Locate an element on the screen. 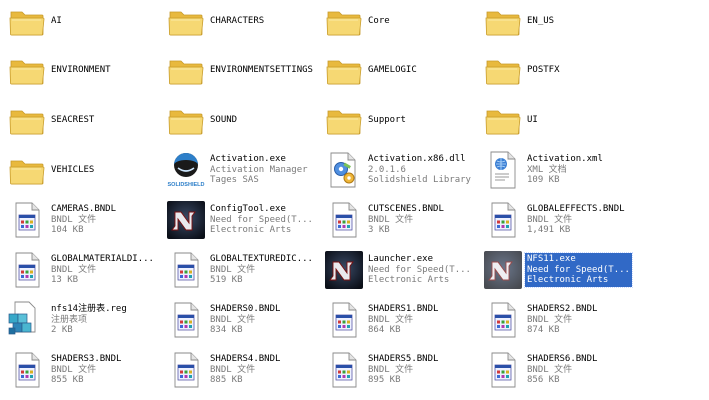 The image size is (709, 400). item-text: GLOBALEFFECTS.BNDL BNDL 文件 1,491 KB is located at coordinates (576, 220).